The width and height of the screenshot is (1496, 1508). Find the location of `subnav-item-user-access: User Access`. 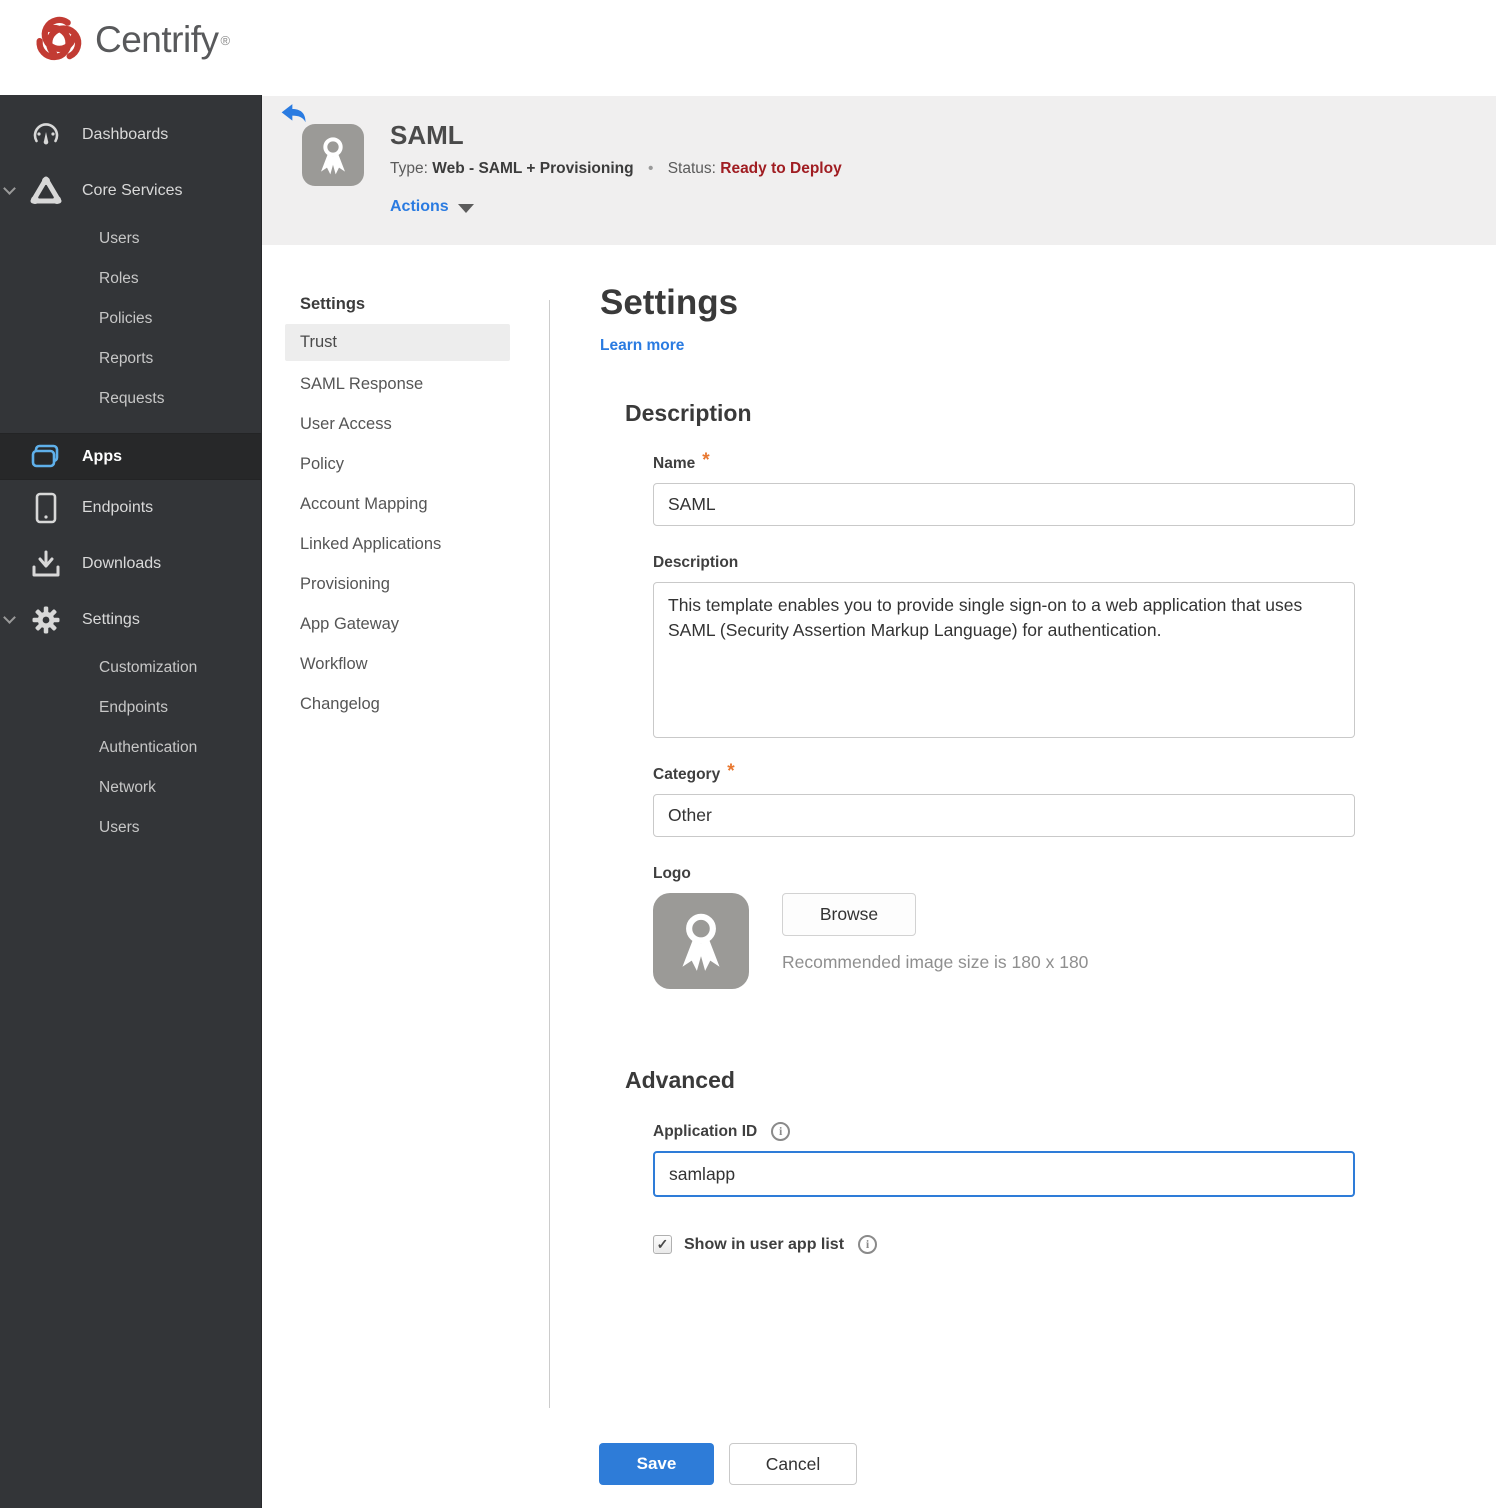

subnav-item-user-access: User Access is located at coordinates (397, 424).